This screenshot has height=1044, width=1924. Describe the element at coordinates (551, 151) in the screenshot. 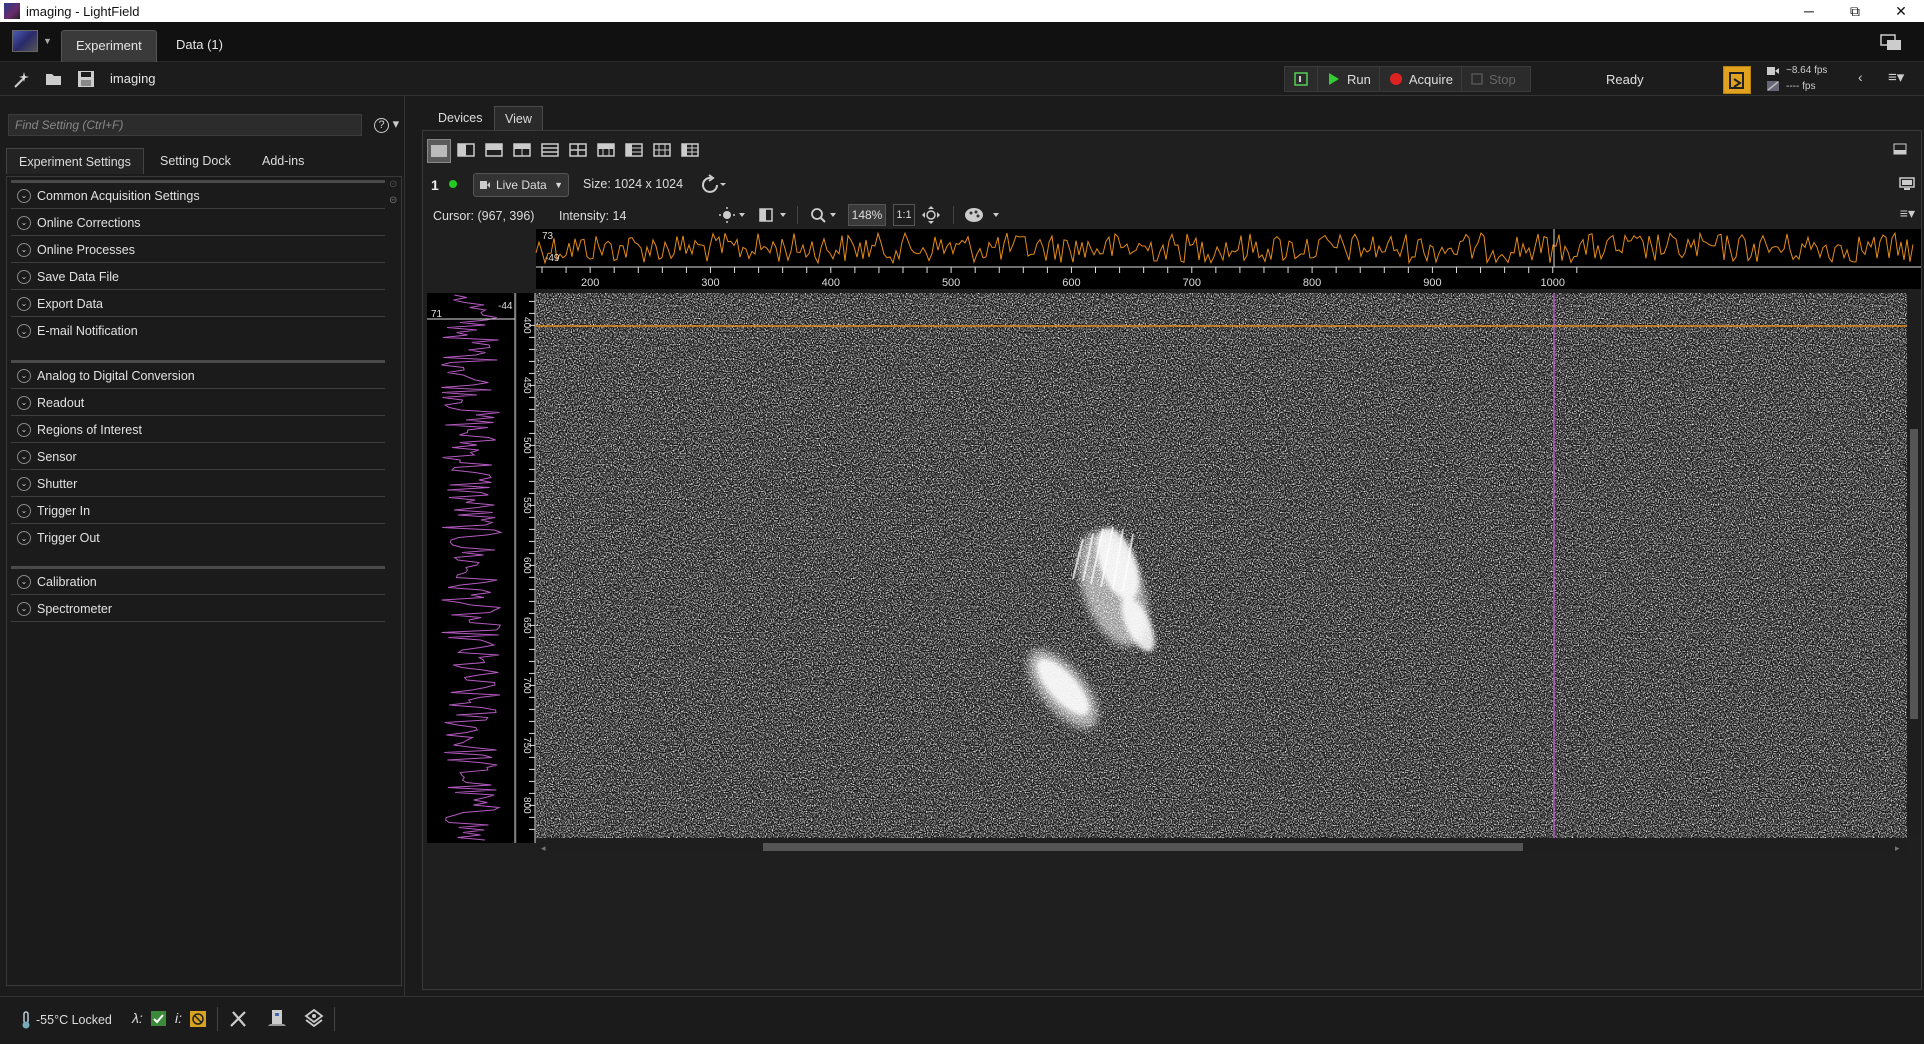

I see `layout-three-rows-icon` at that location.